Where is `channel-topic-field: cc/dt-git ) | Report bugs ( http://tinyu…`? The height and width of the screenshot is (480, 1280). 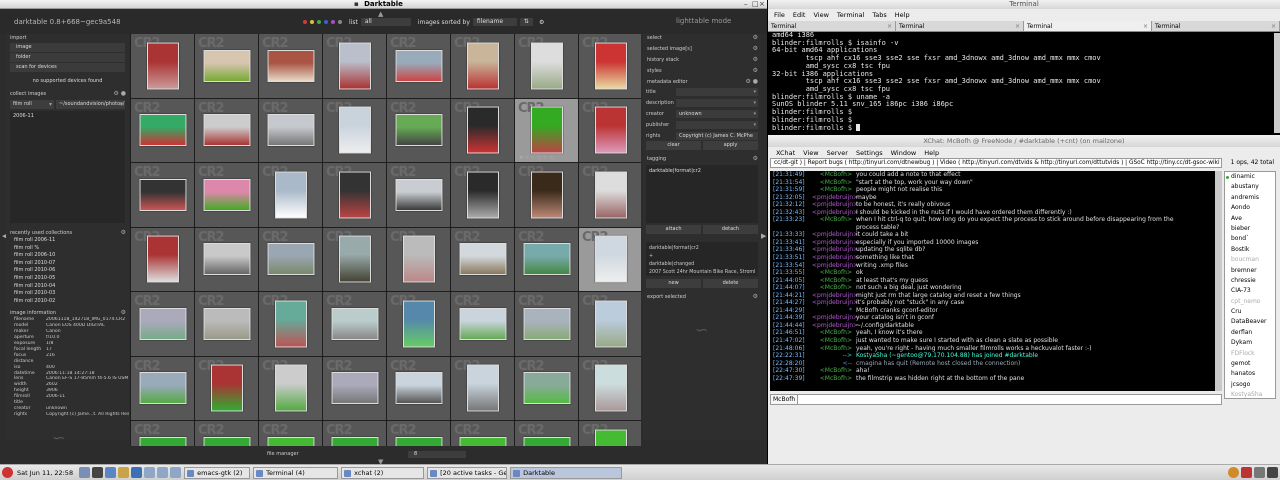 channel-topic-field: cc/dt-git ) | Report bugs ( http://tinyu… is located at coordinates (996, 163).